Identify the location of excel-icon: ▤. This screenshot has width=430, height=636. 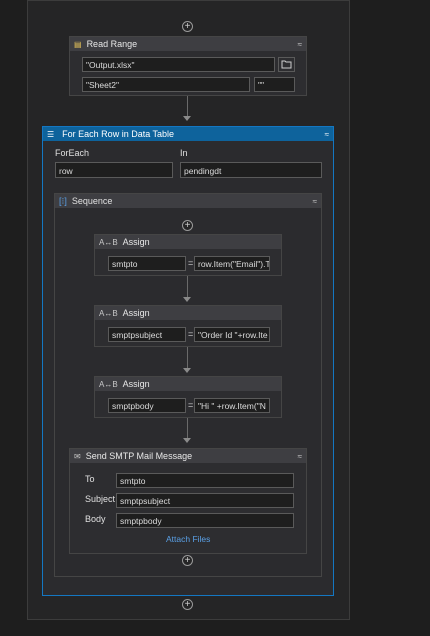
(78, 44).